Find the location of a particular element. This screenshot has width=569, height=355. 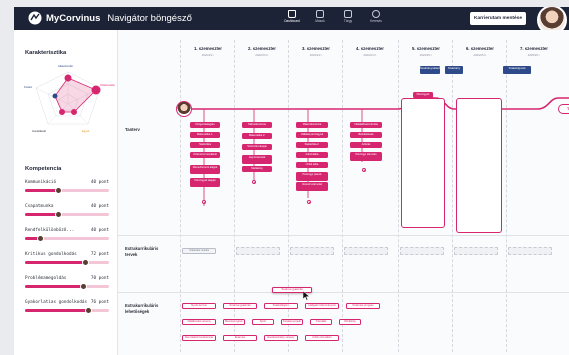

semester-tag: Szakdolgozat is located at coordinates (517, 70).